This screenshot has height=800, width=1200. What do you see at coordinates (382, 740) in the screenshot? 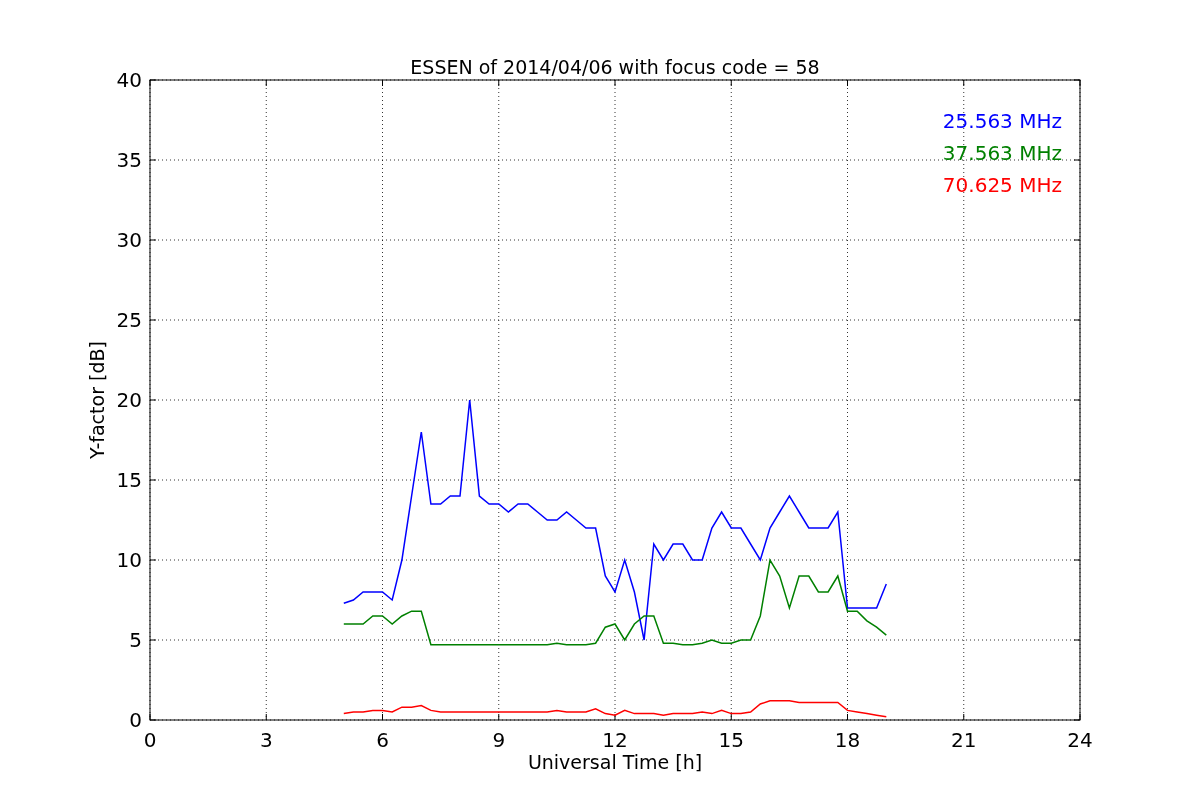
I see `x-tick-label: 6` at bounding box center [382, 740].